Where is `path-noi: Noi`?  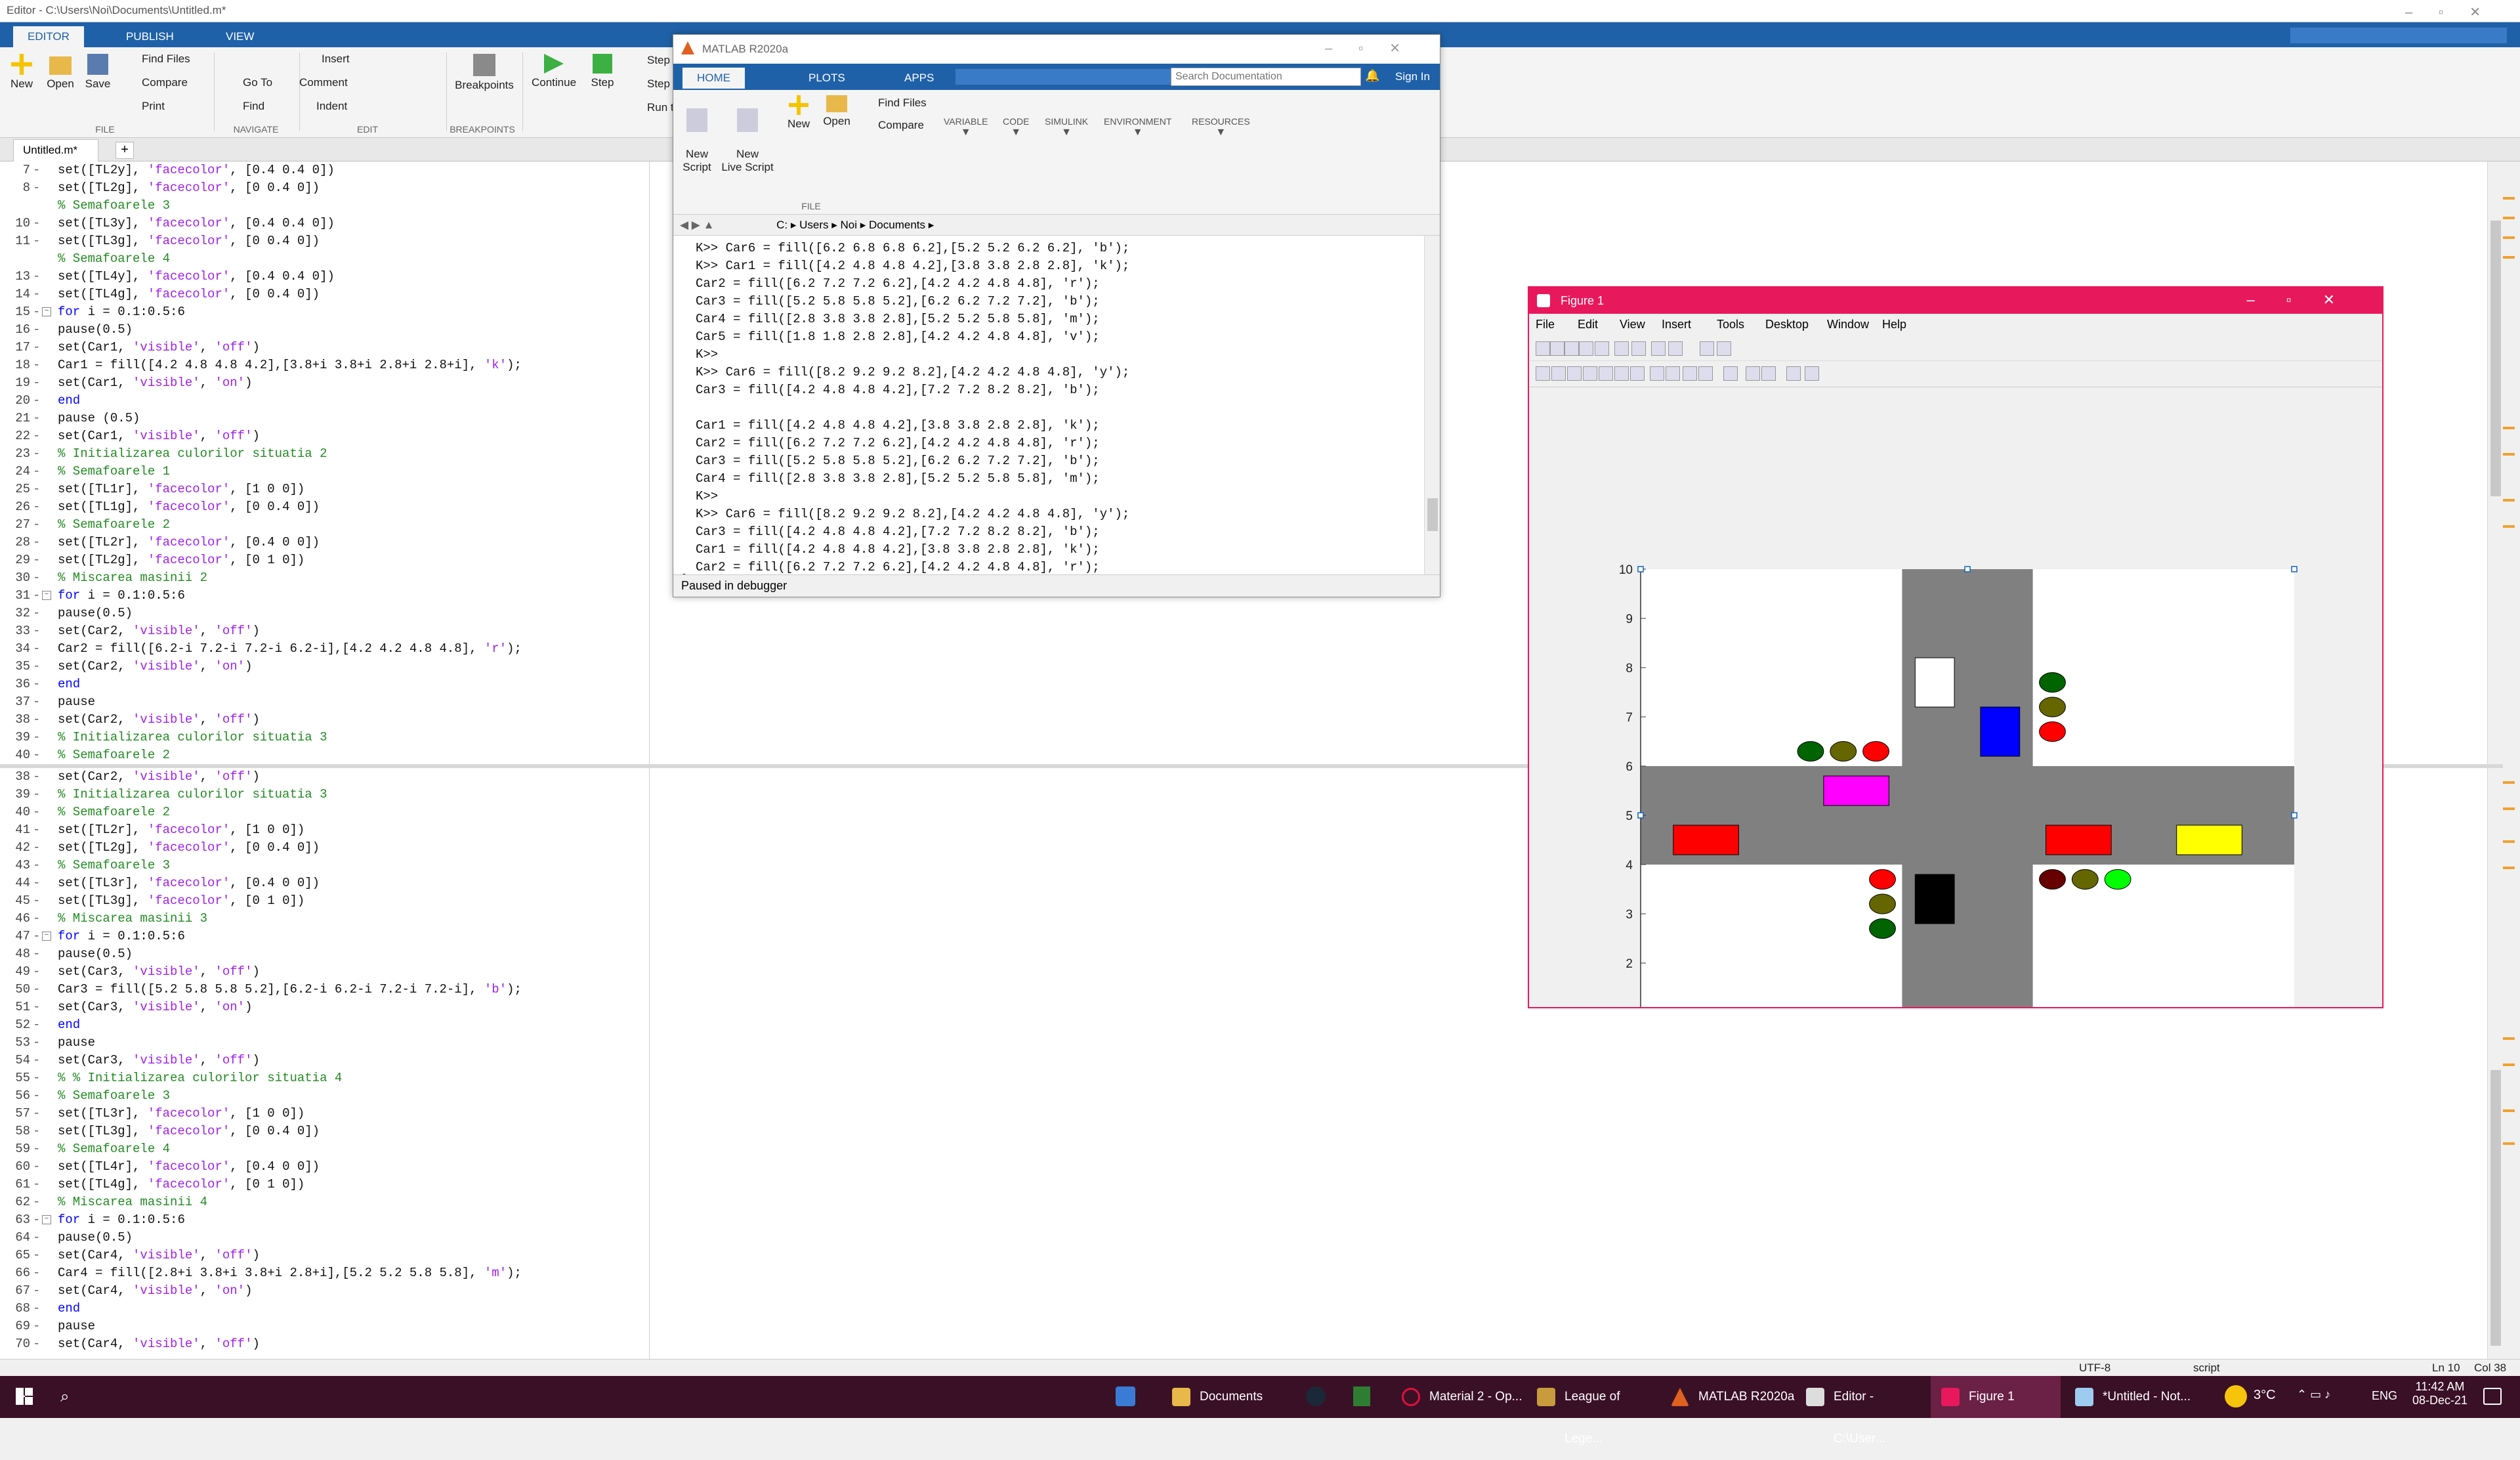 path-noi: Noi is located at coordinates (849, 225).